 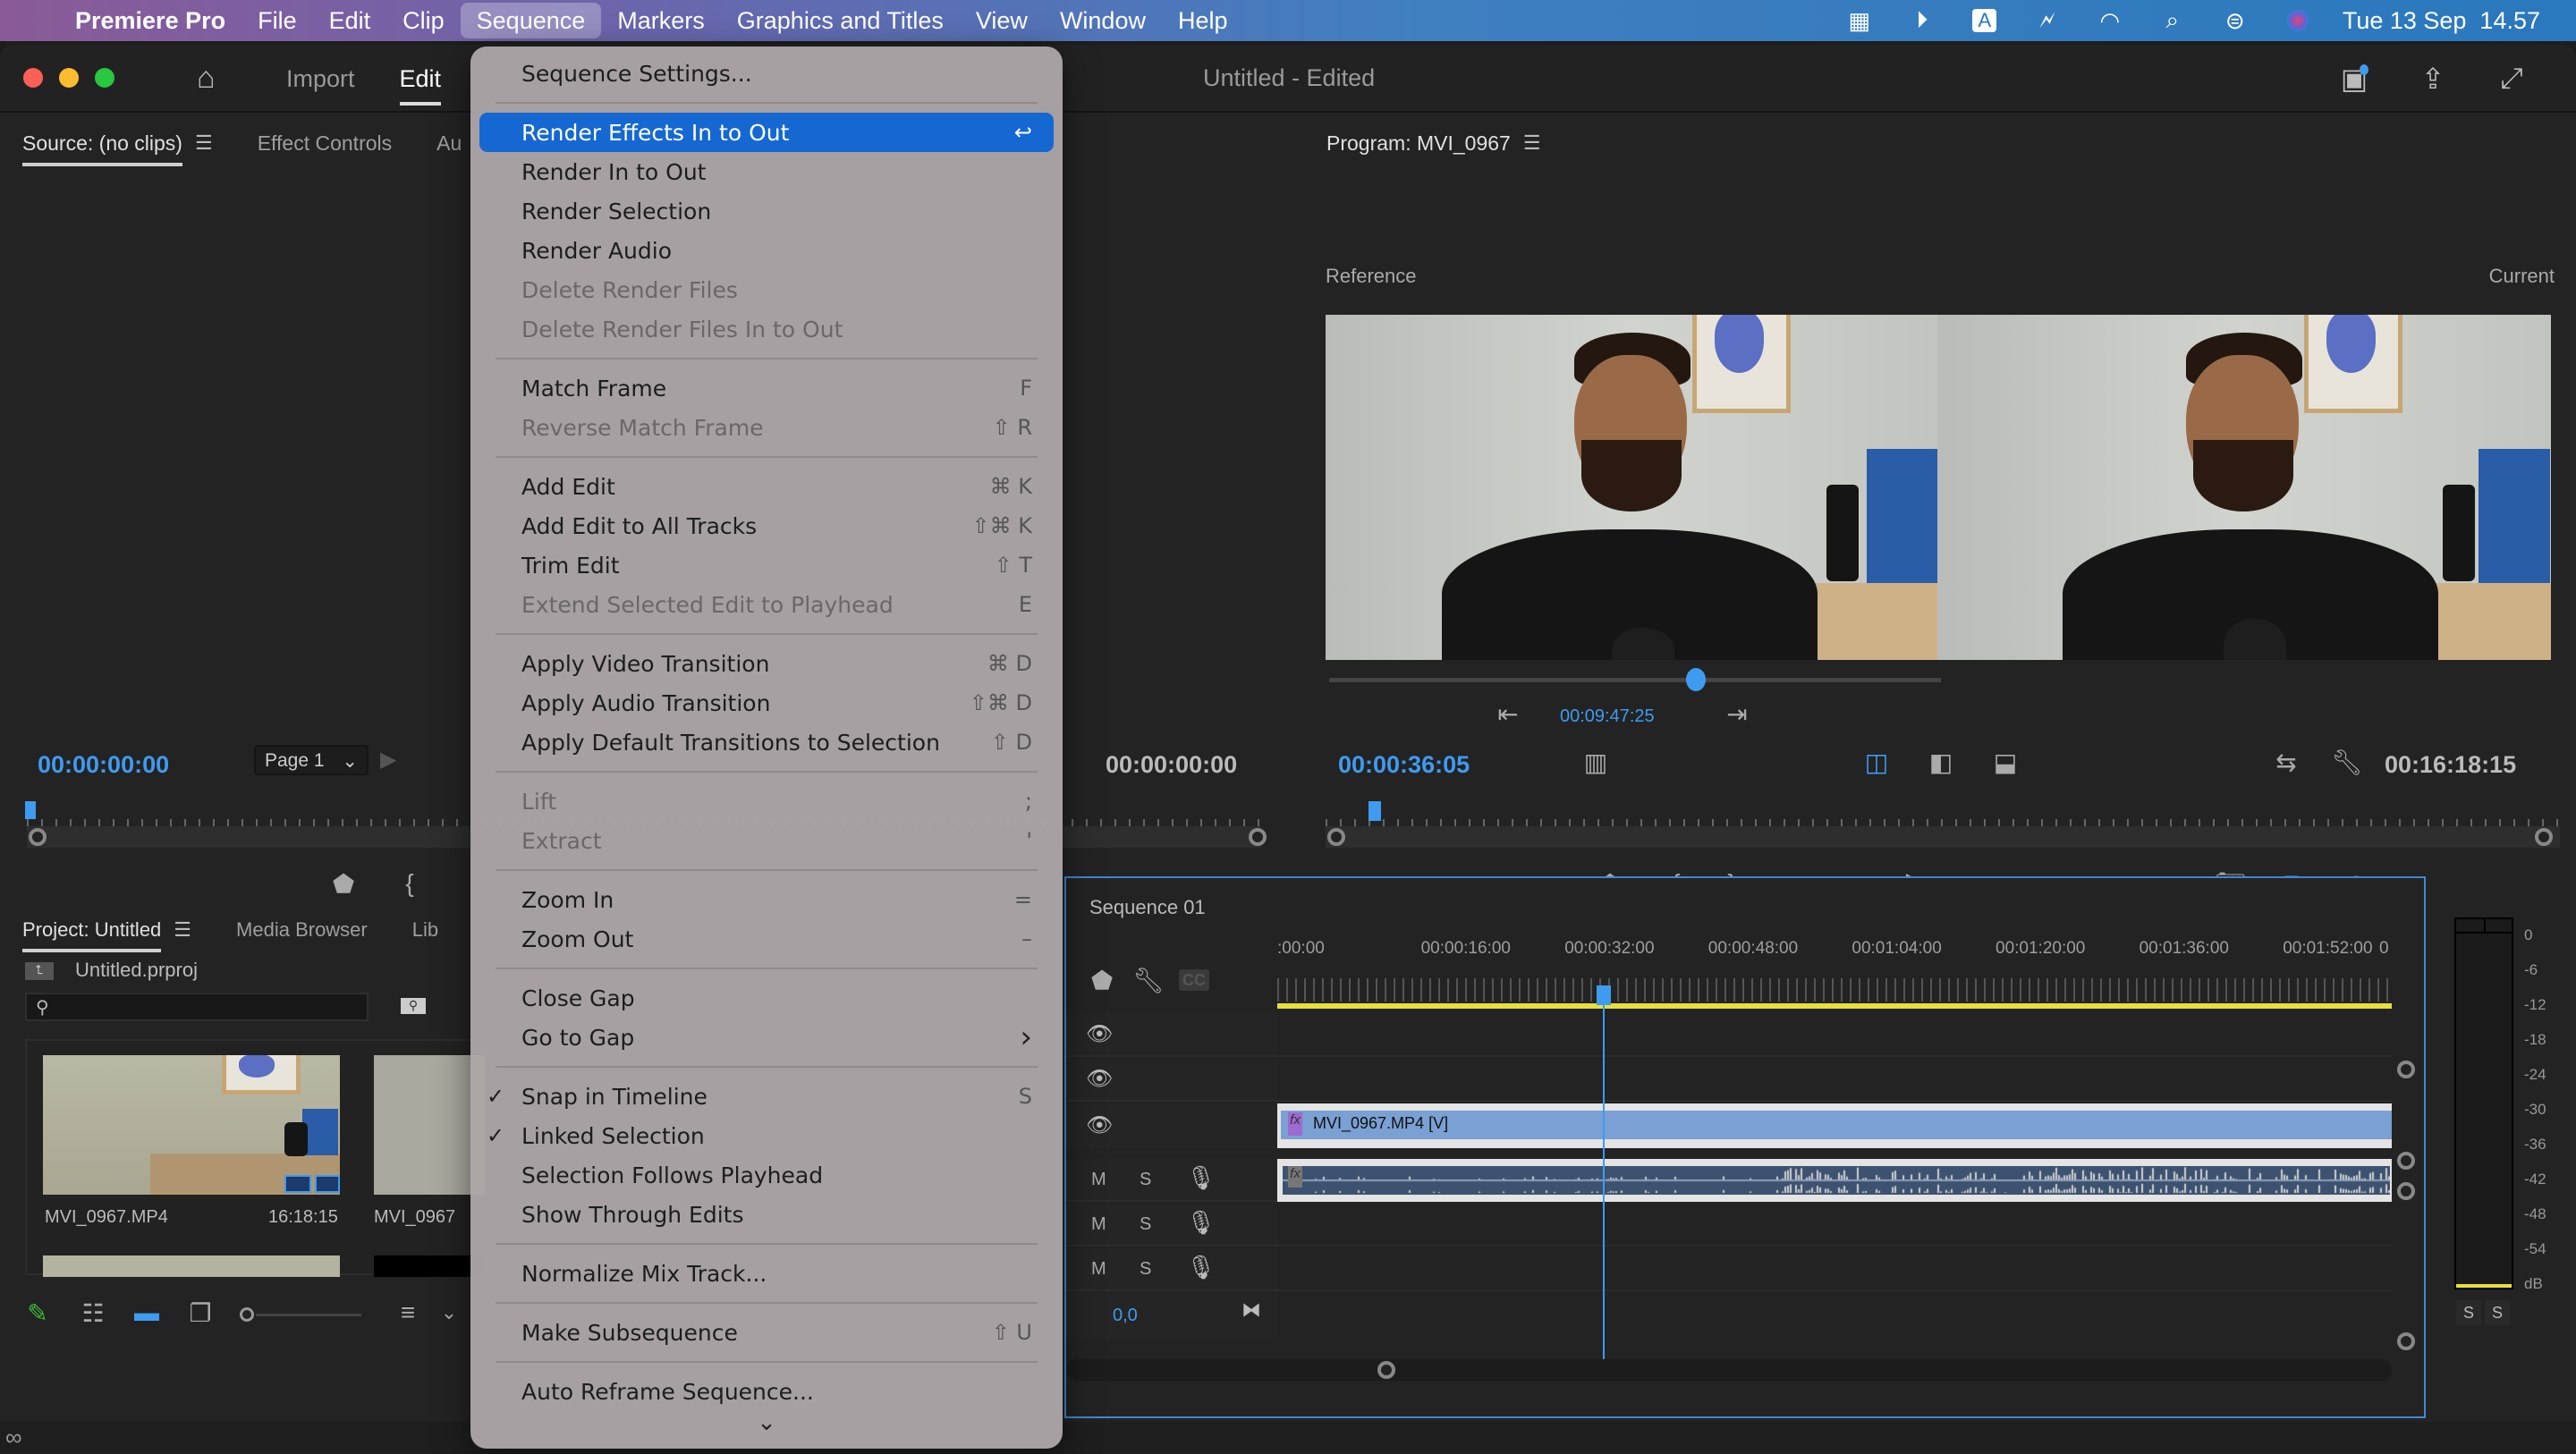 What do you see at coordinates (1876, 762) in the screenshot?
I see `side-by-side-icon: ◫` at bounding box center [1876, 762].